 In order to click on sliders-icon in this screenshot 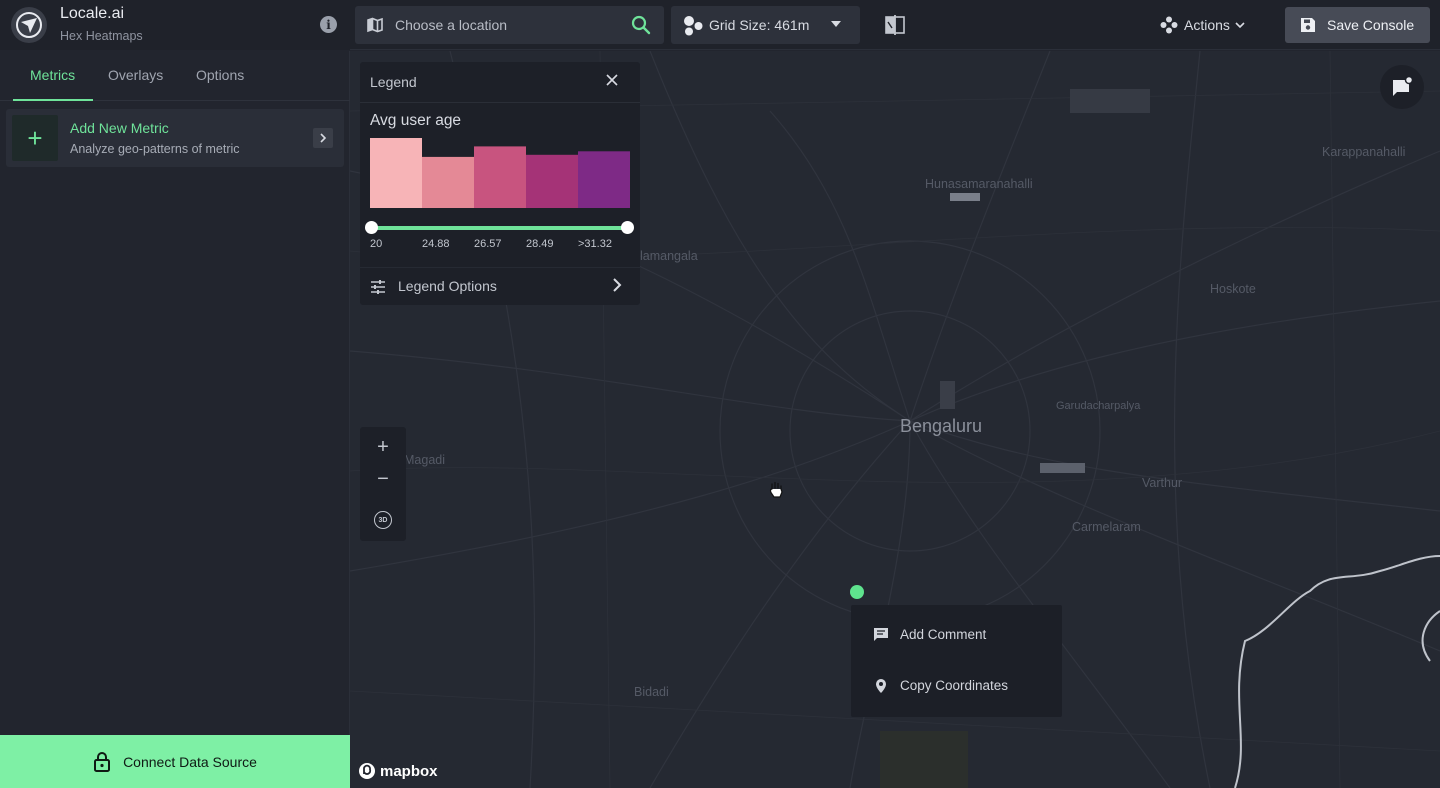, I will do `click(378, 287)`.